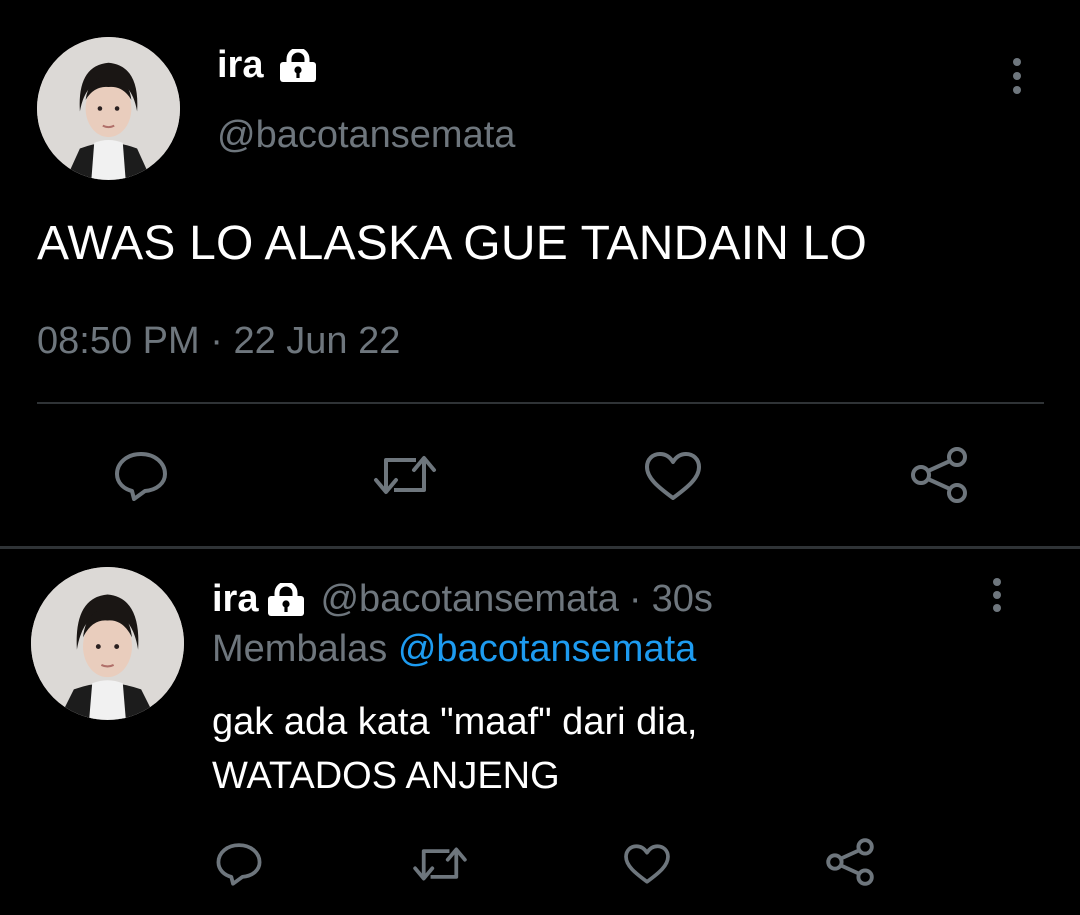 The height and width of the screenshot is (915, 1080). I want to click on reply-header: ira @bacotansemata · 30s, so click(462, 599).